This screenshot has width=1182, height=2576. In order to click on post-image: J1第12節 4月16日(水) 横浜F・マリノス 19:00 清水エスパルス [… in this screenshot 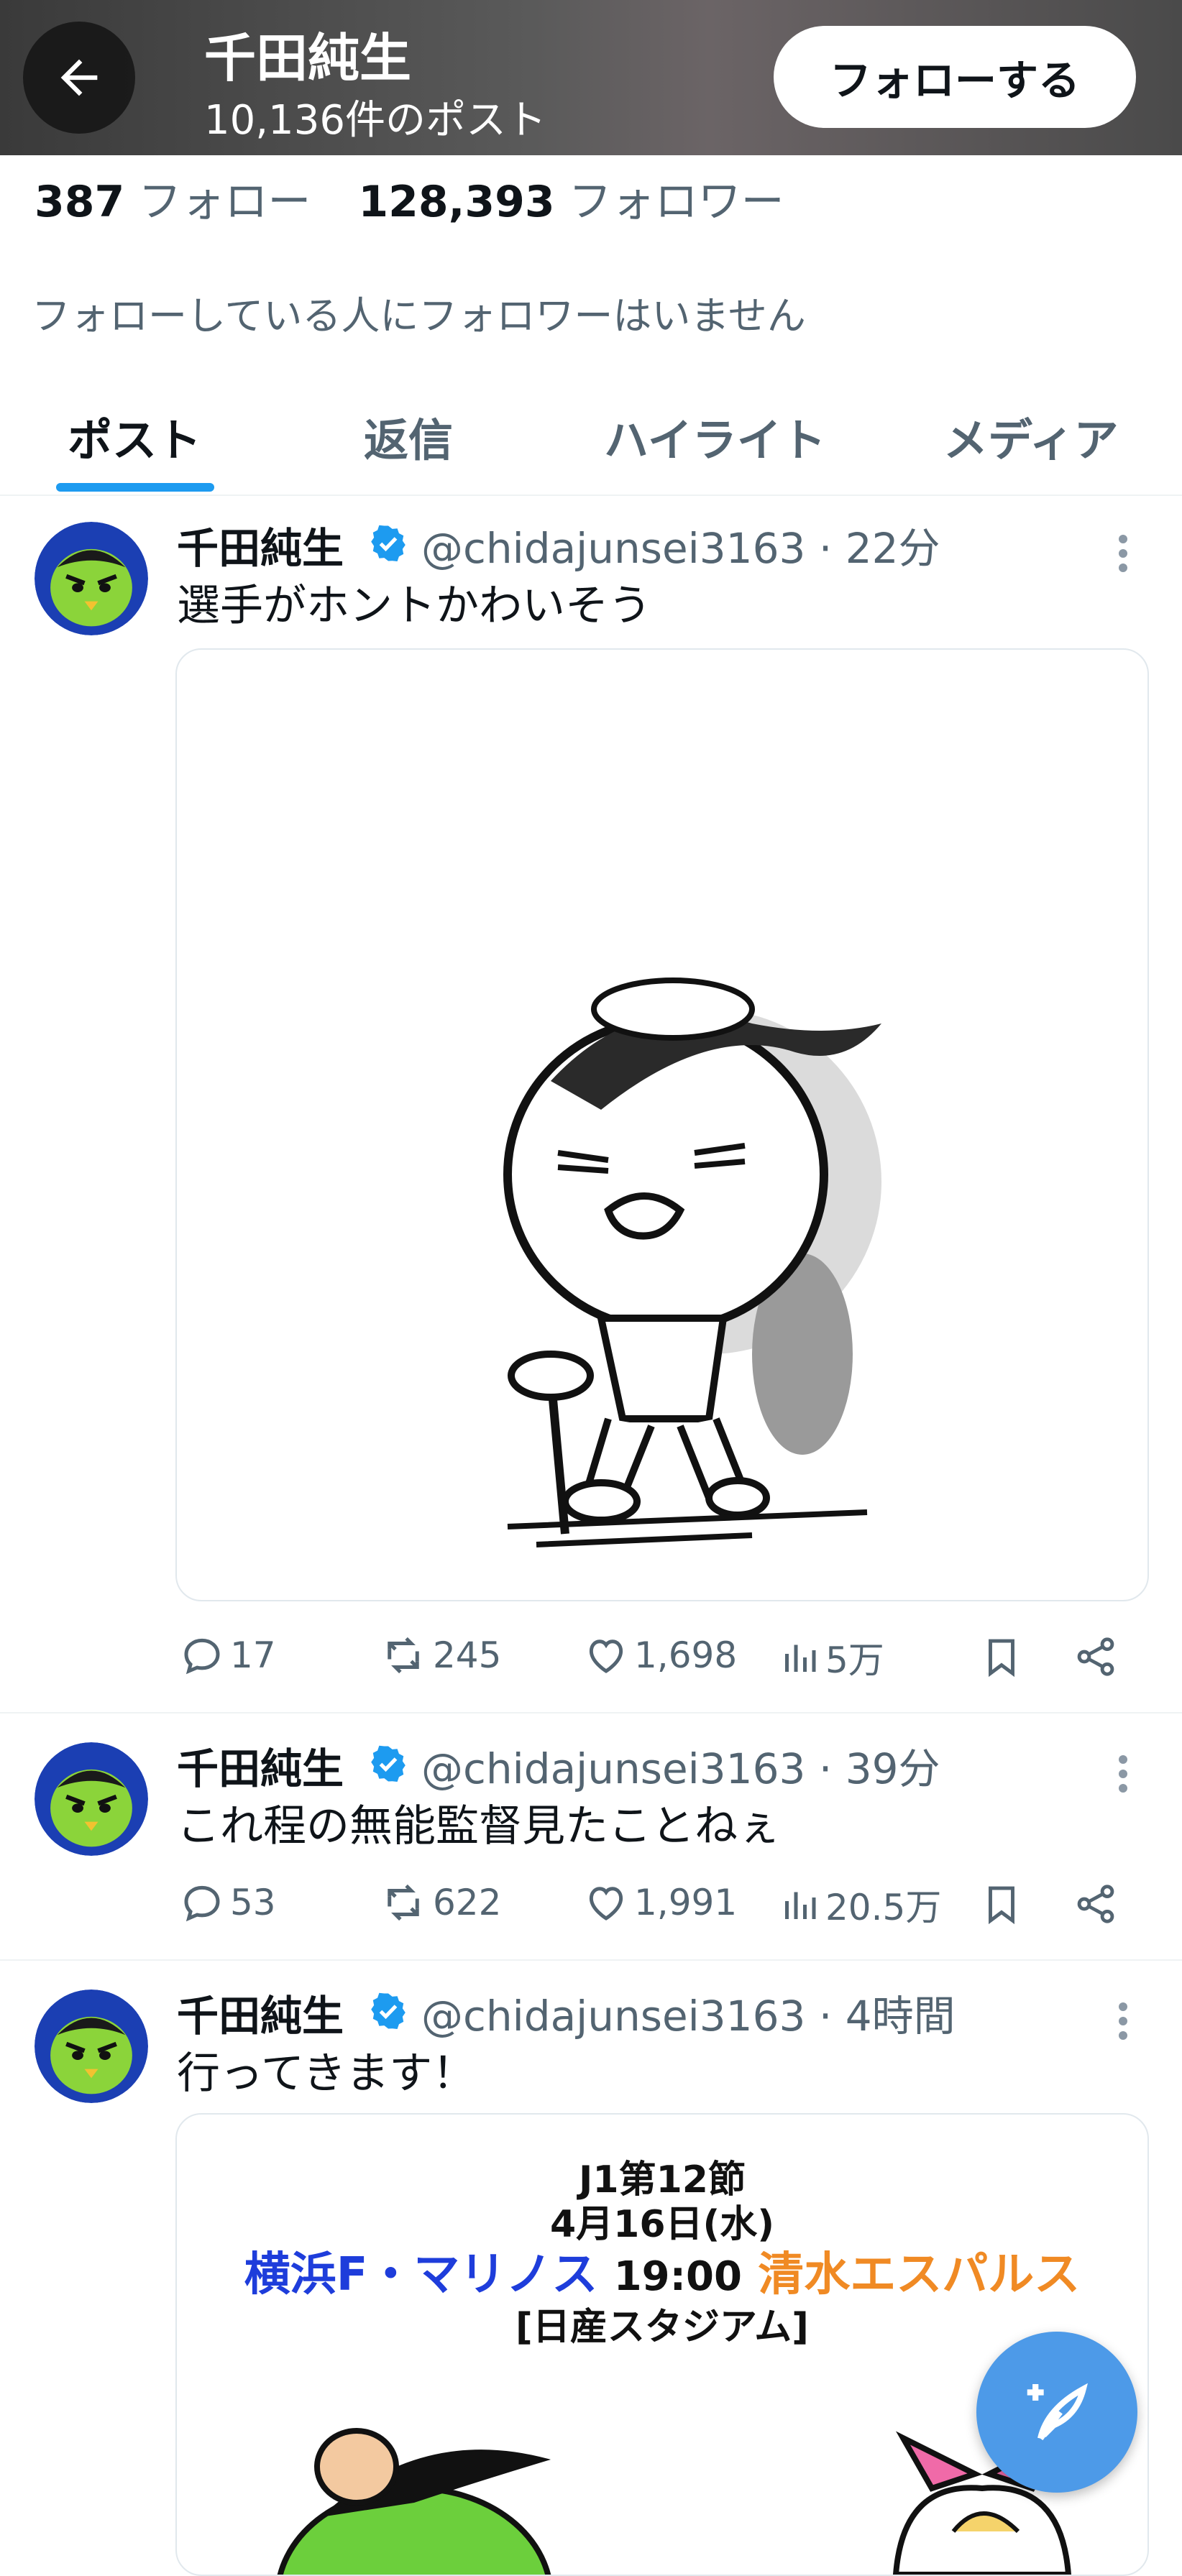, I will do `click(662, 2344)`.